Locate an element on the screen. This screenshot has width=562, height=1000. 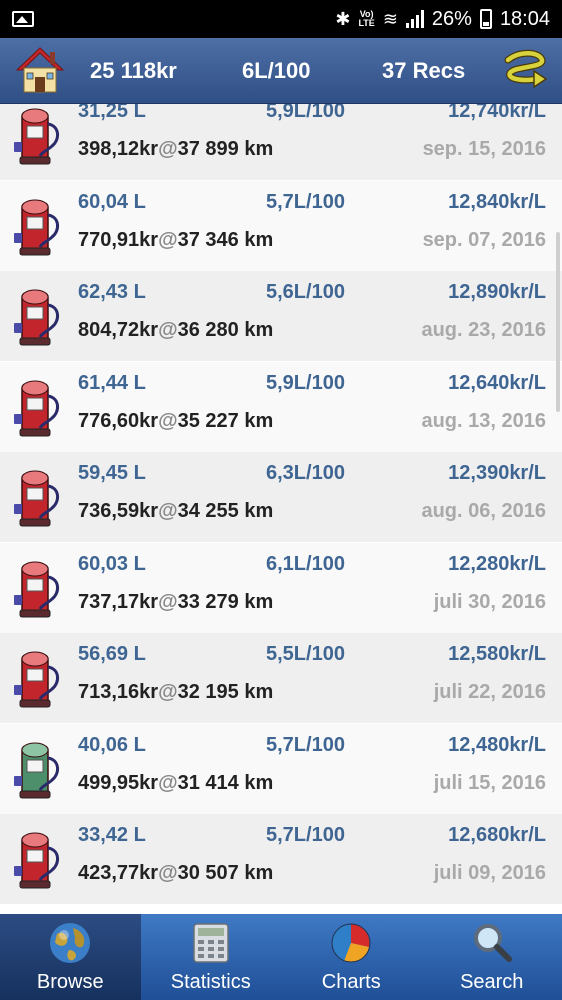
cost-and-odometer: 398,12kr@37 899 km is located at coordinates (175, 149).